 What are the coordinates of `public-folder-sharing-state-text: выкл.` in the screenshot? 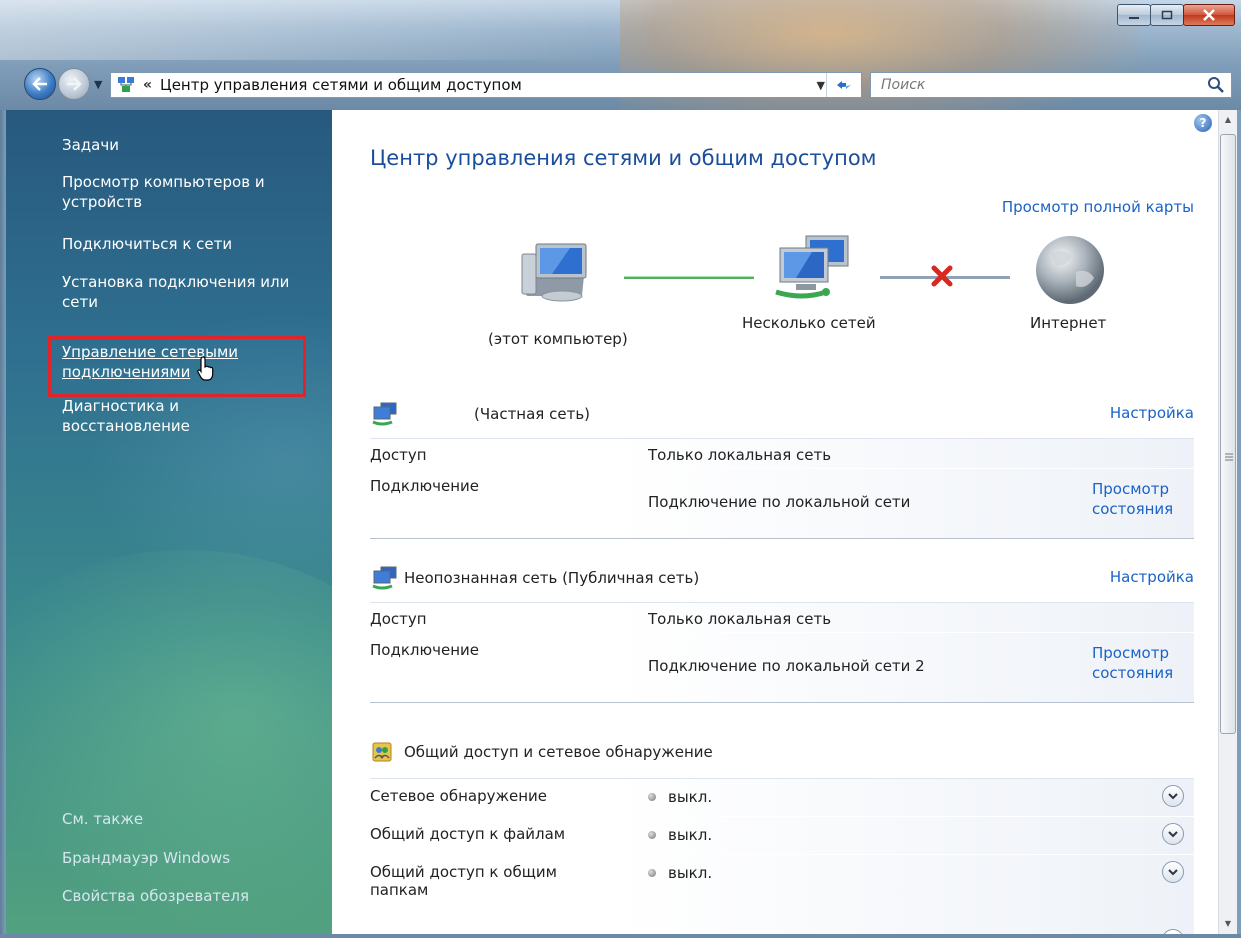 It's located at (690, 873).